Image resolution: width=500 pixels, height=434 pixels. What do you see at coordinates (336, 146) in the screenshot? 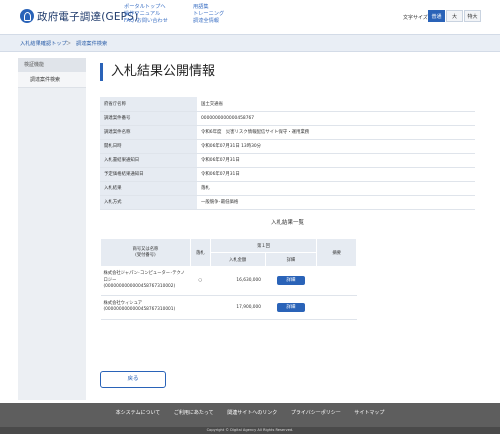
I see `info-value: 令和06年07月31日 13時30分` at bounding box center [336, 146].